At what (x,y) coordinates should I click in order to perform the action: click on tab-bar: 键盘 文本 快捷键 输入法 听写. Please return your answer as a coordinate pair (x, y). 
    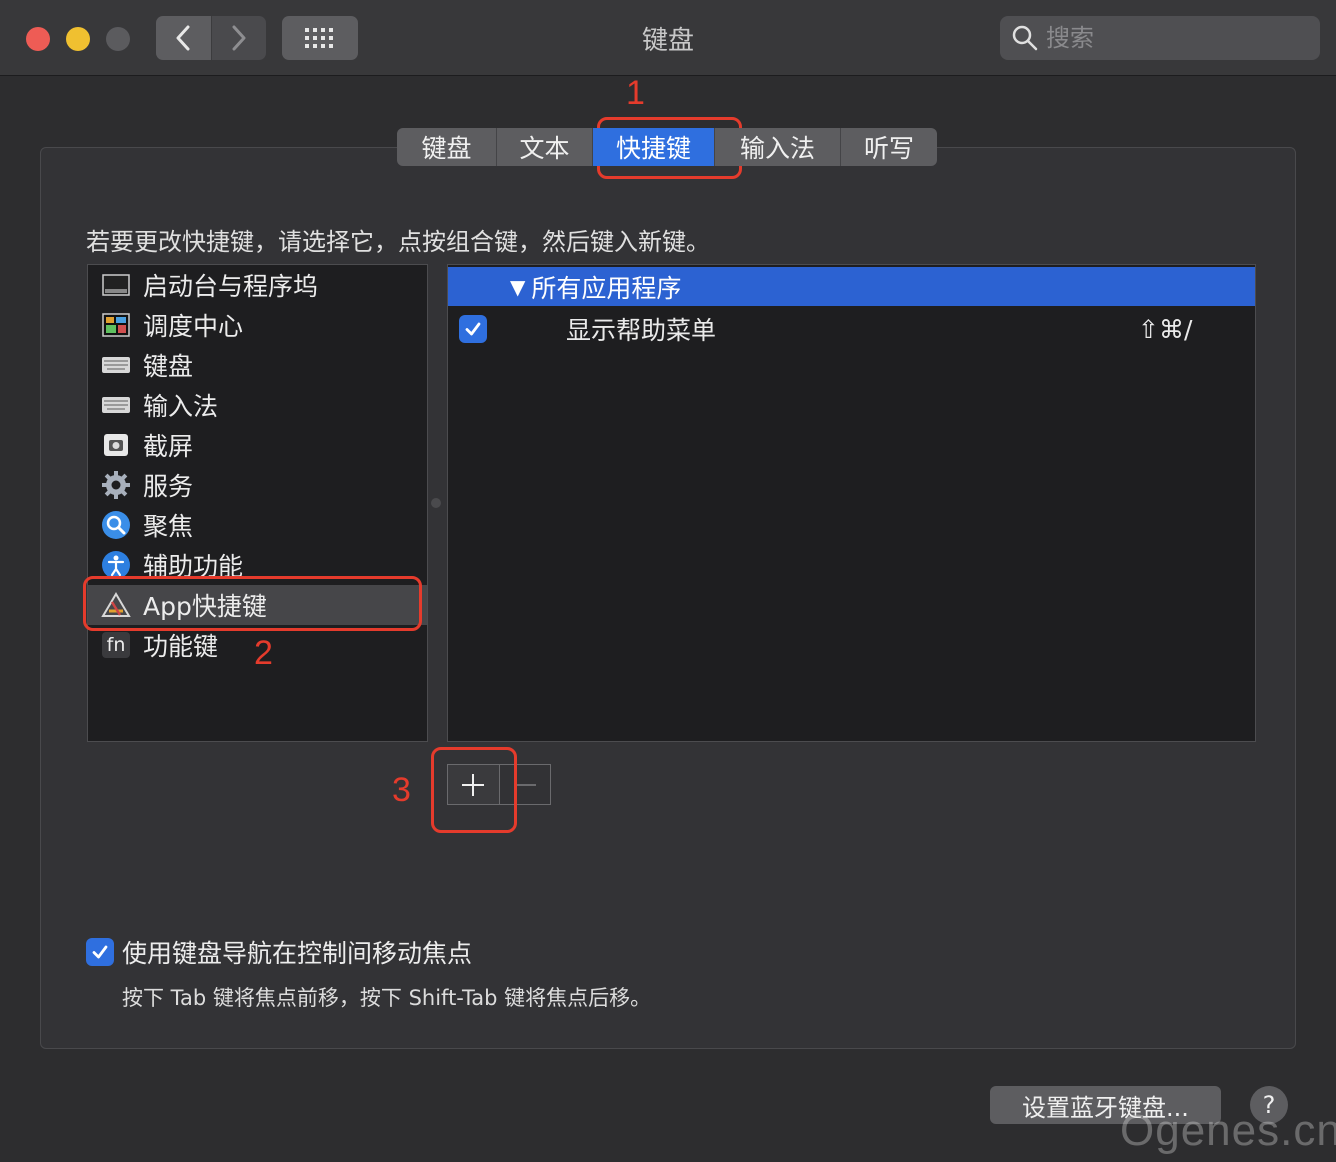
    Looking at the image, I should click on (667, 147).